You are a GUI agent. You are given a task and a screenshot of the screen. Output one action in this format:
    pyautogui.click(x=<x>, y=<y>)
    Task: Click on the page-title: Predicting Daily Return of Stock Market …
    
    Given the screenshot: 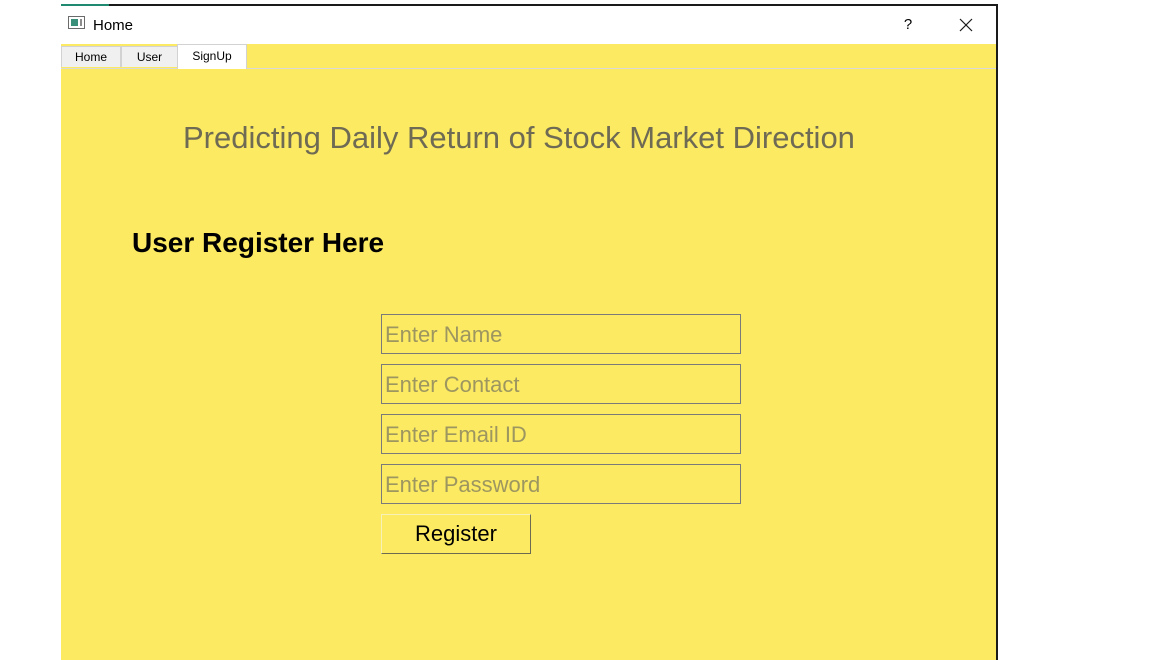 What is the action you would take?
    pyautogui.click(x=519, y=137)
    